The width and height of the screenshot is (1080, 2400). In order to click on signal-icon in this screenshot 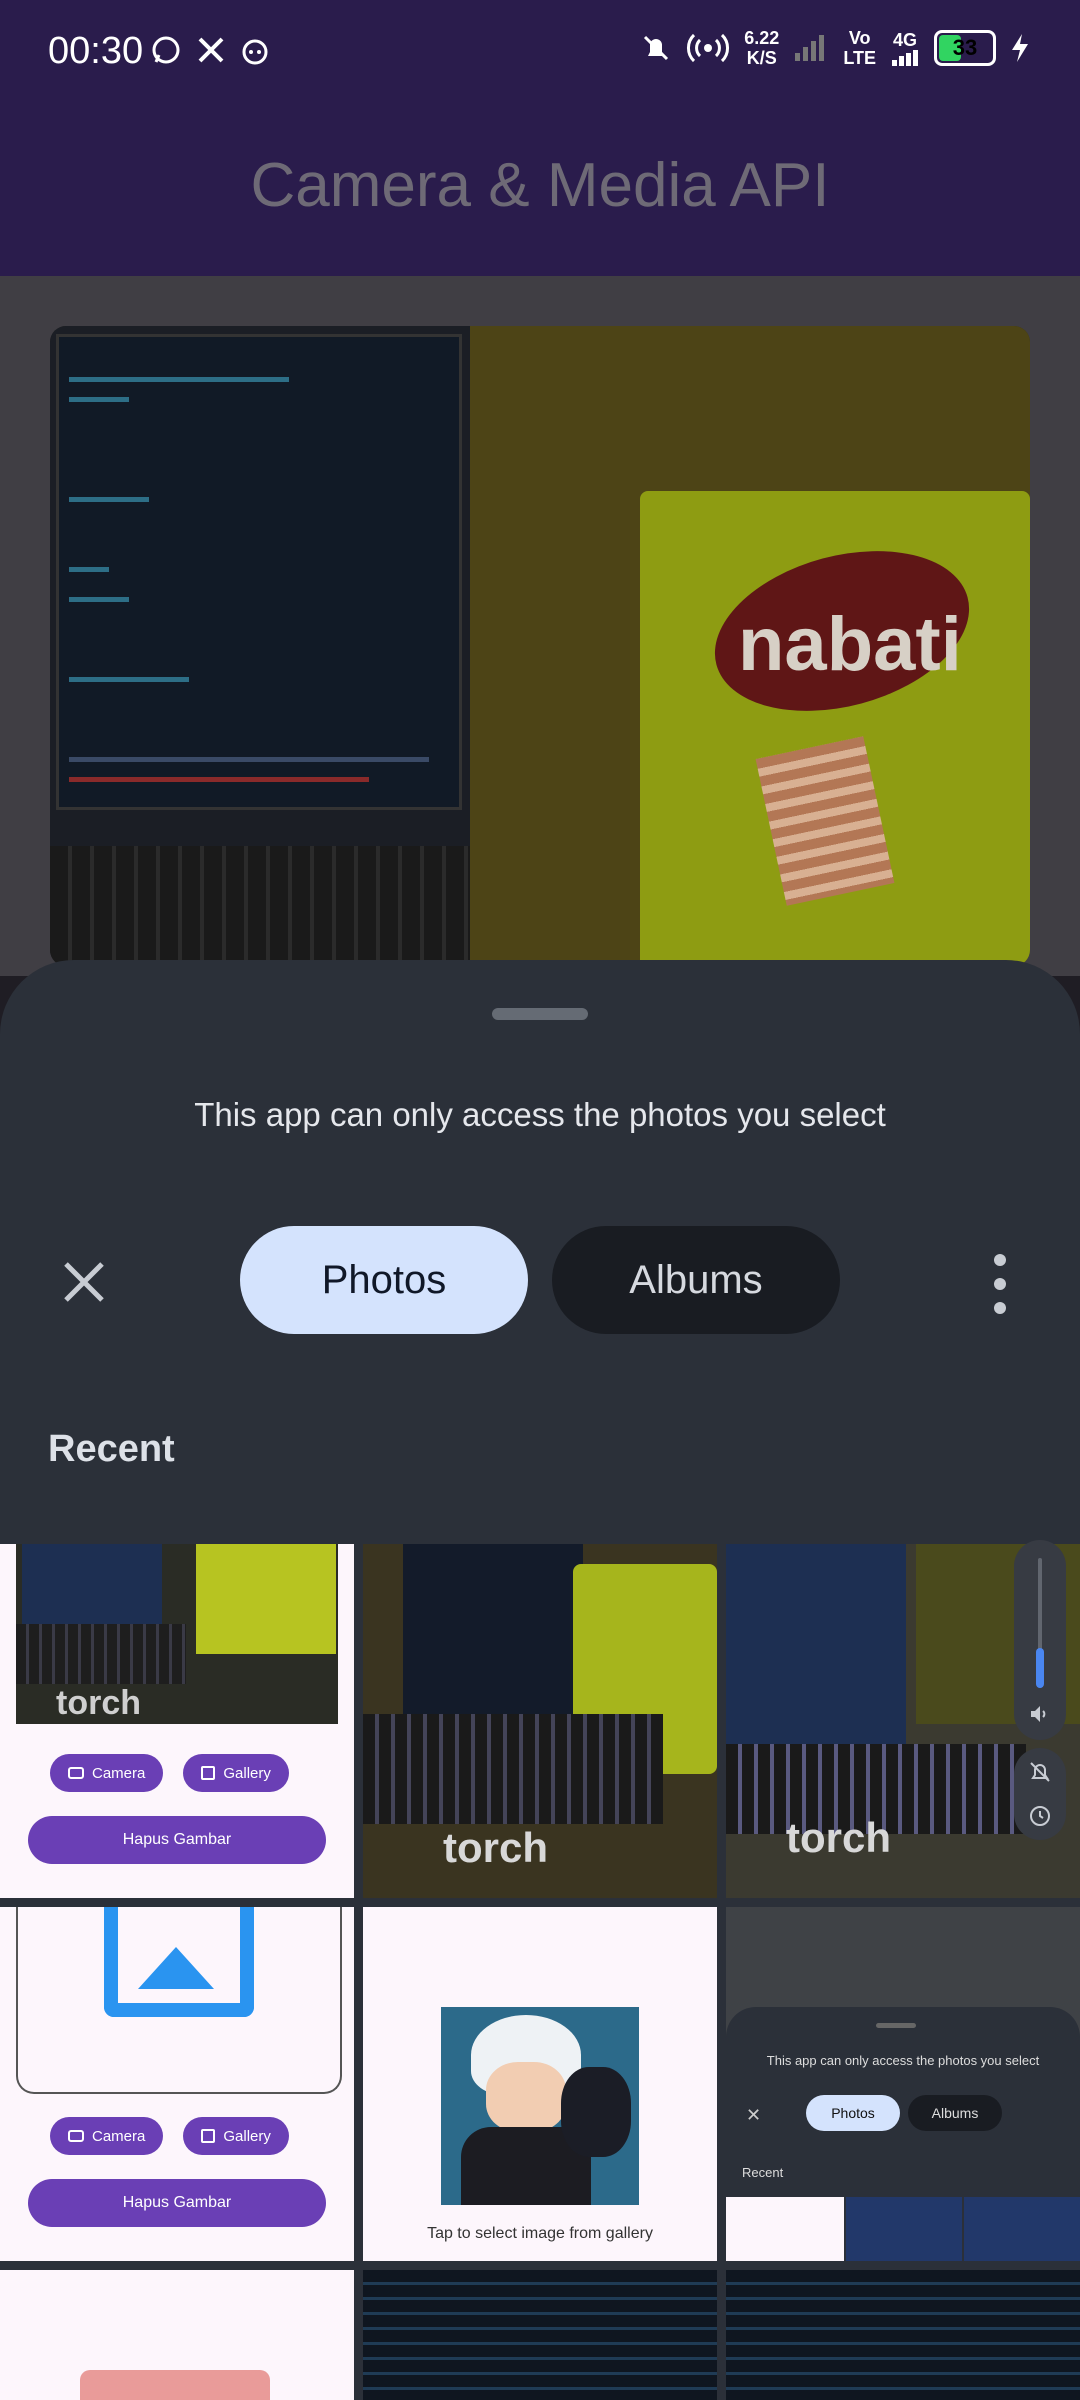, I will do `click(811, 48)`.